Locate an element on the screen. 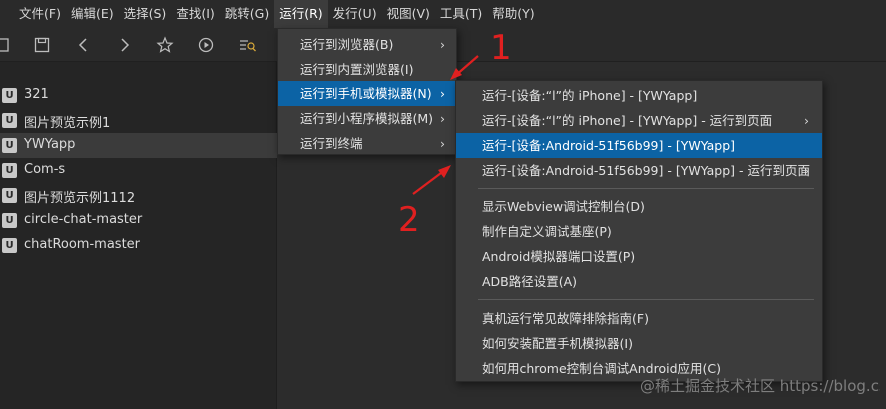  annotation-label-2: 2 is located at coordinates (409, 220).